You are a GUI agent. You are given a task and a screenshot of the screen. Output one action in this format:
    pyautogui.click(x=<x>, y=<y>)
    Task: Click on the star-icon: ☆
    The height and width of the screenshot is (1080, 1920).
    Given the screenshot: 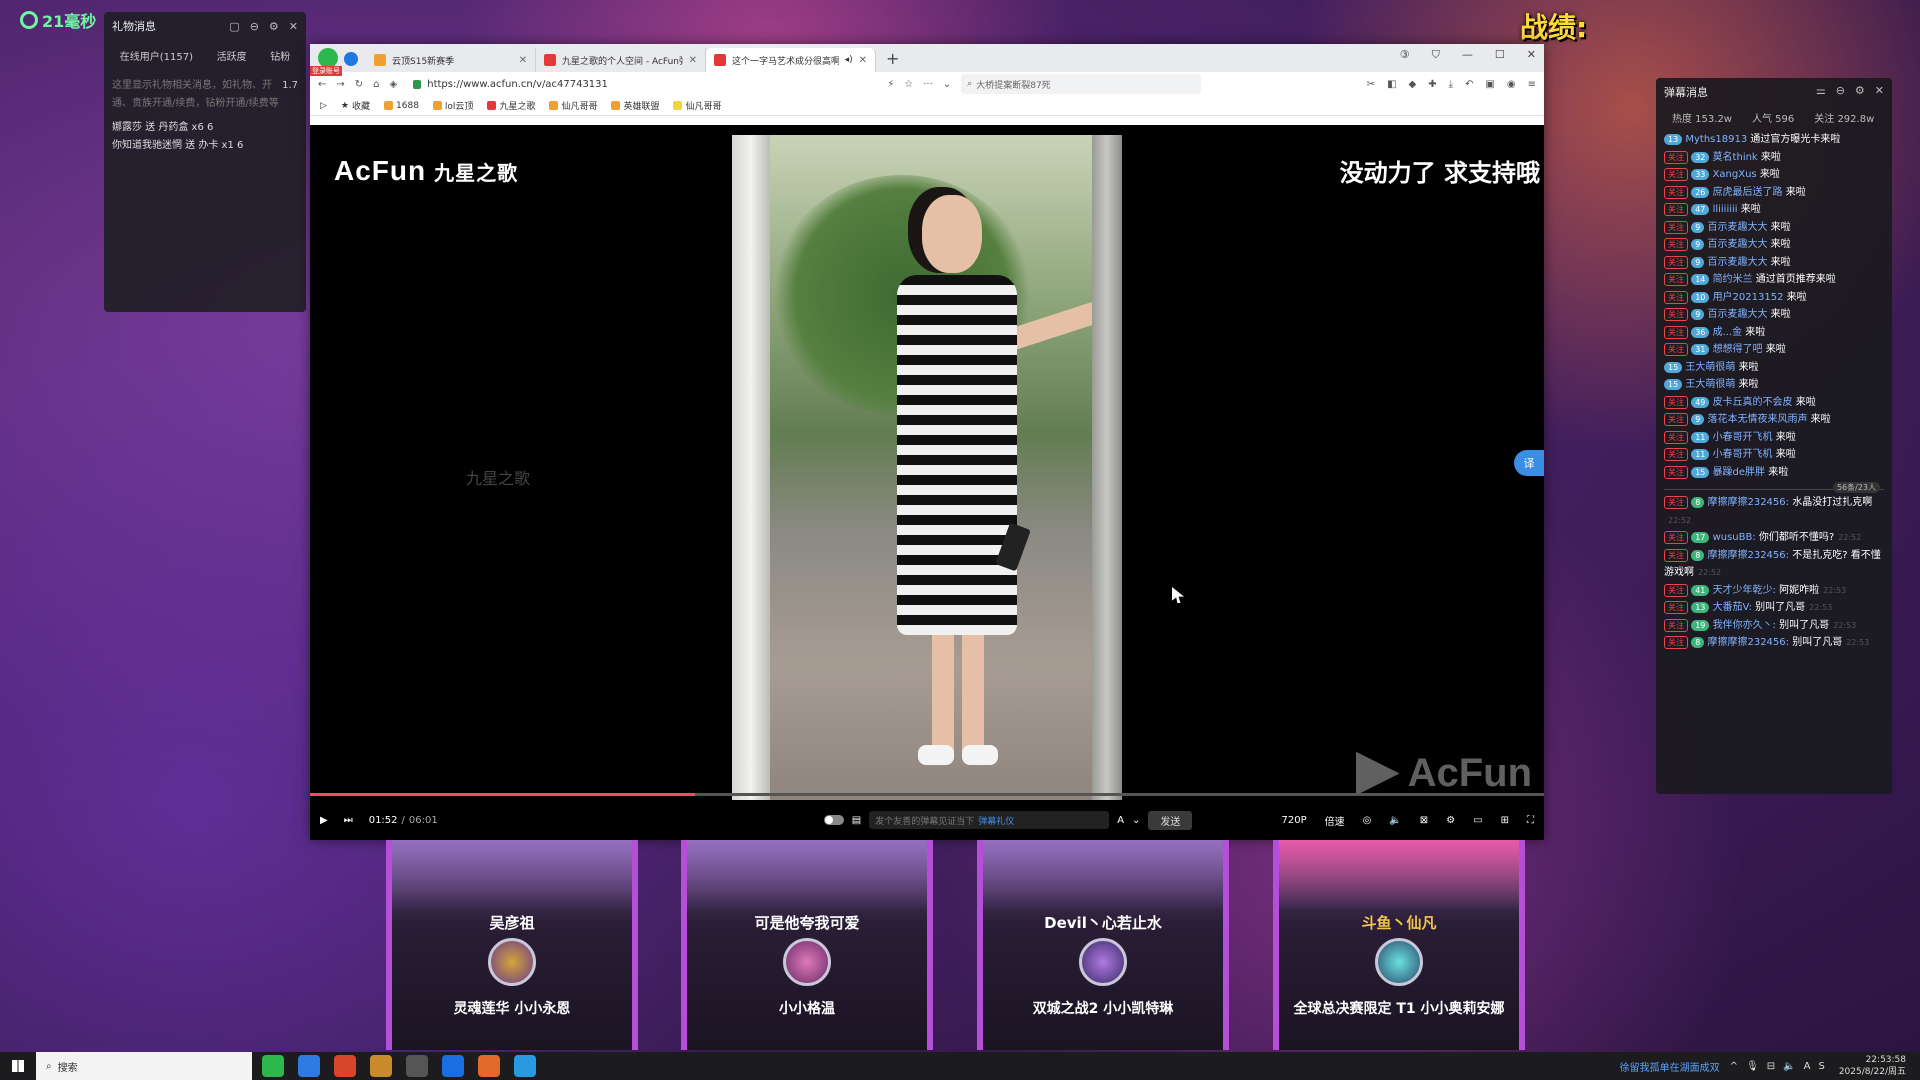 What is the action you would take?
    pyautogui.click(x=908, y=84)
    